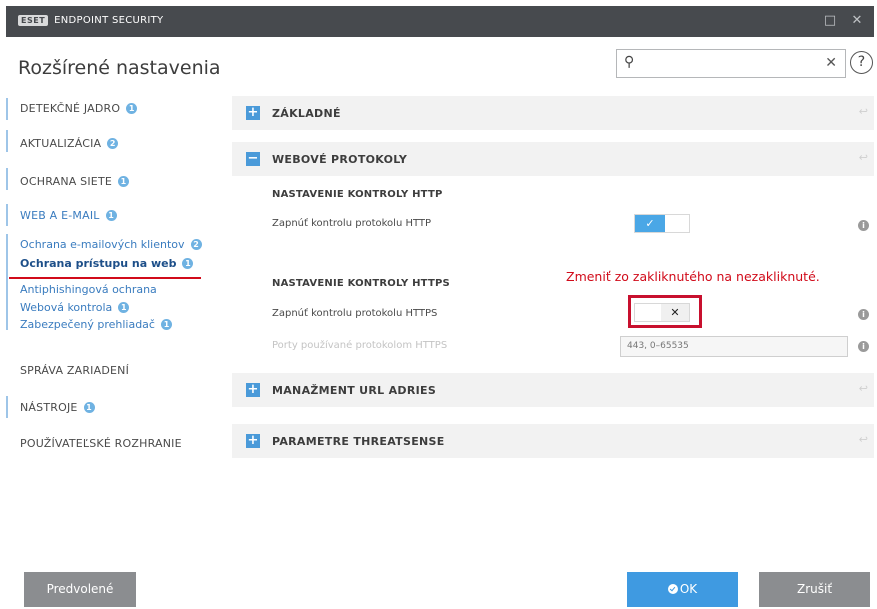 This screenshot has height=609, width=877. I want to click on section-manazment-url: + MANAŽMENT URL ADRIES ↩, so click(553, 390).